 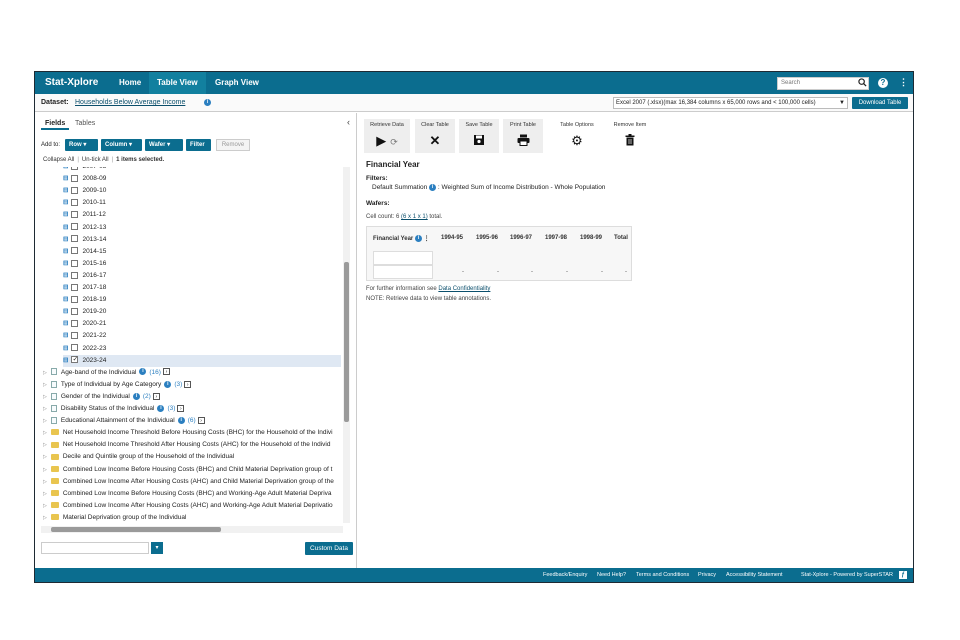 I want to click on tree-year-item: ⊟ 2017-18, so click(x=84, y=288).